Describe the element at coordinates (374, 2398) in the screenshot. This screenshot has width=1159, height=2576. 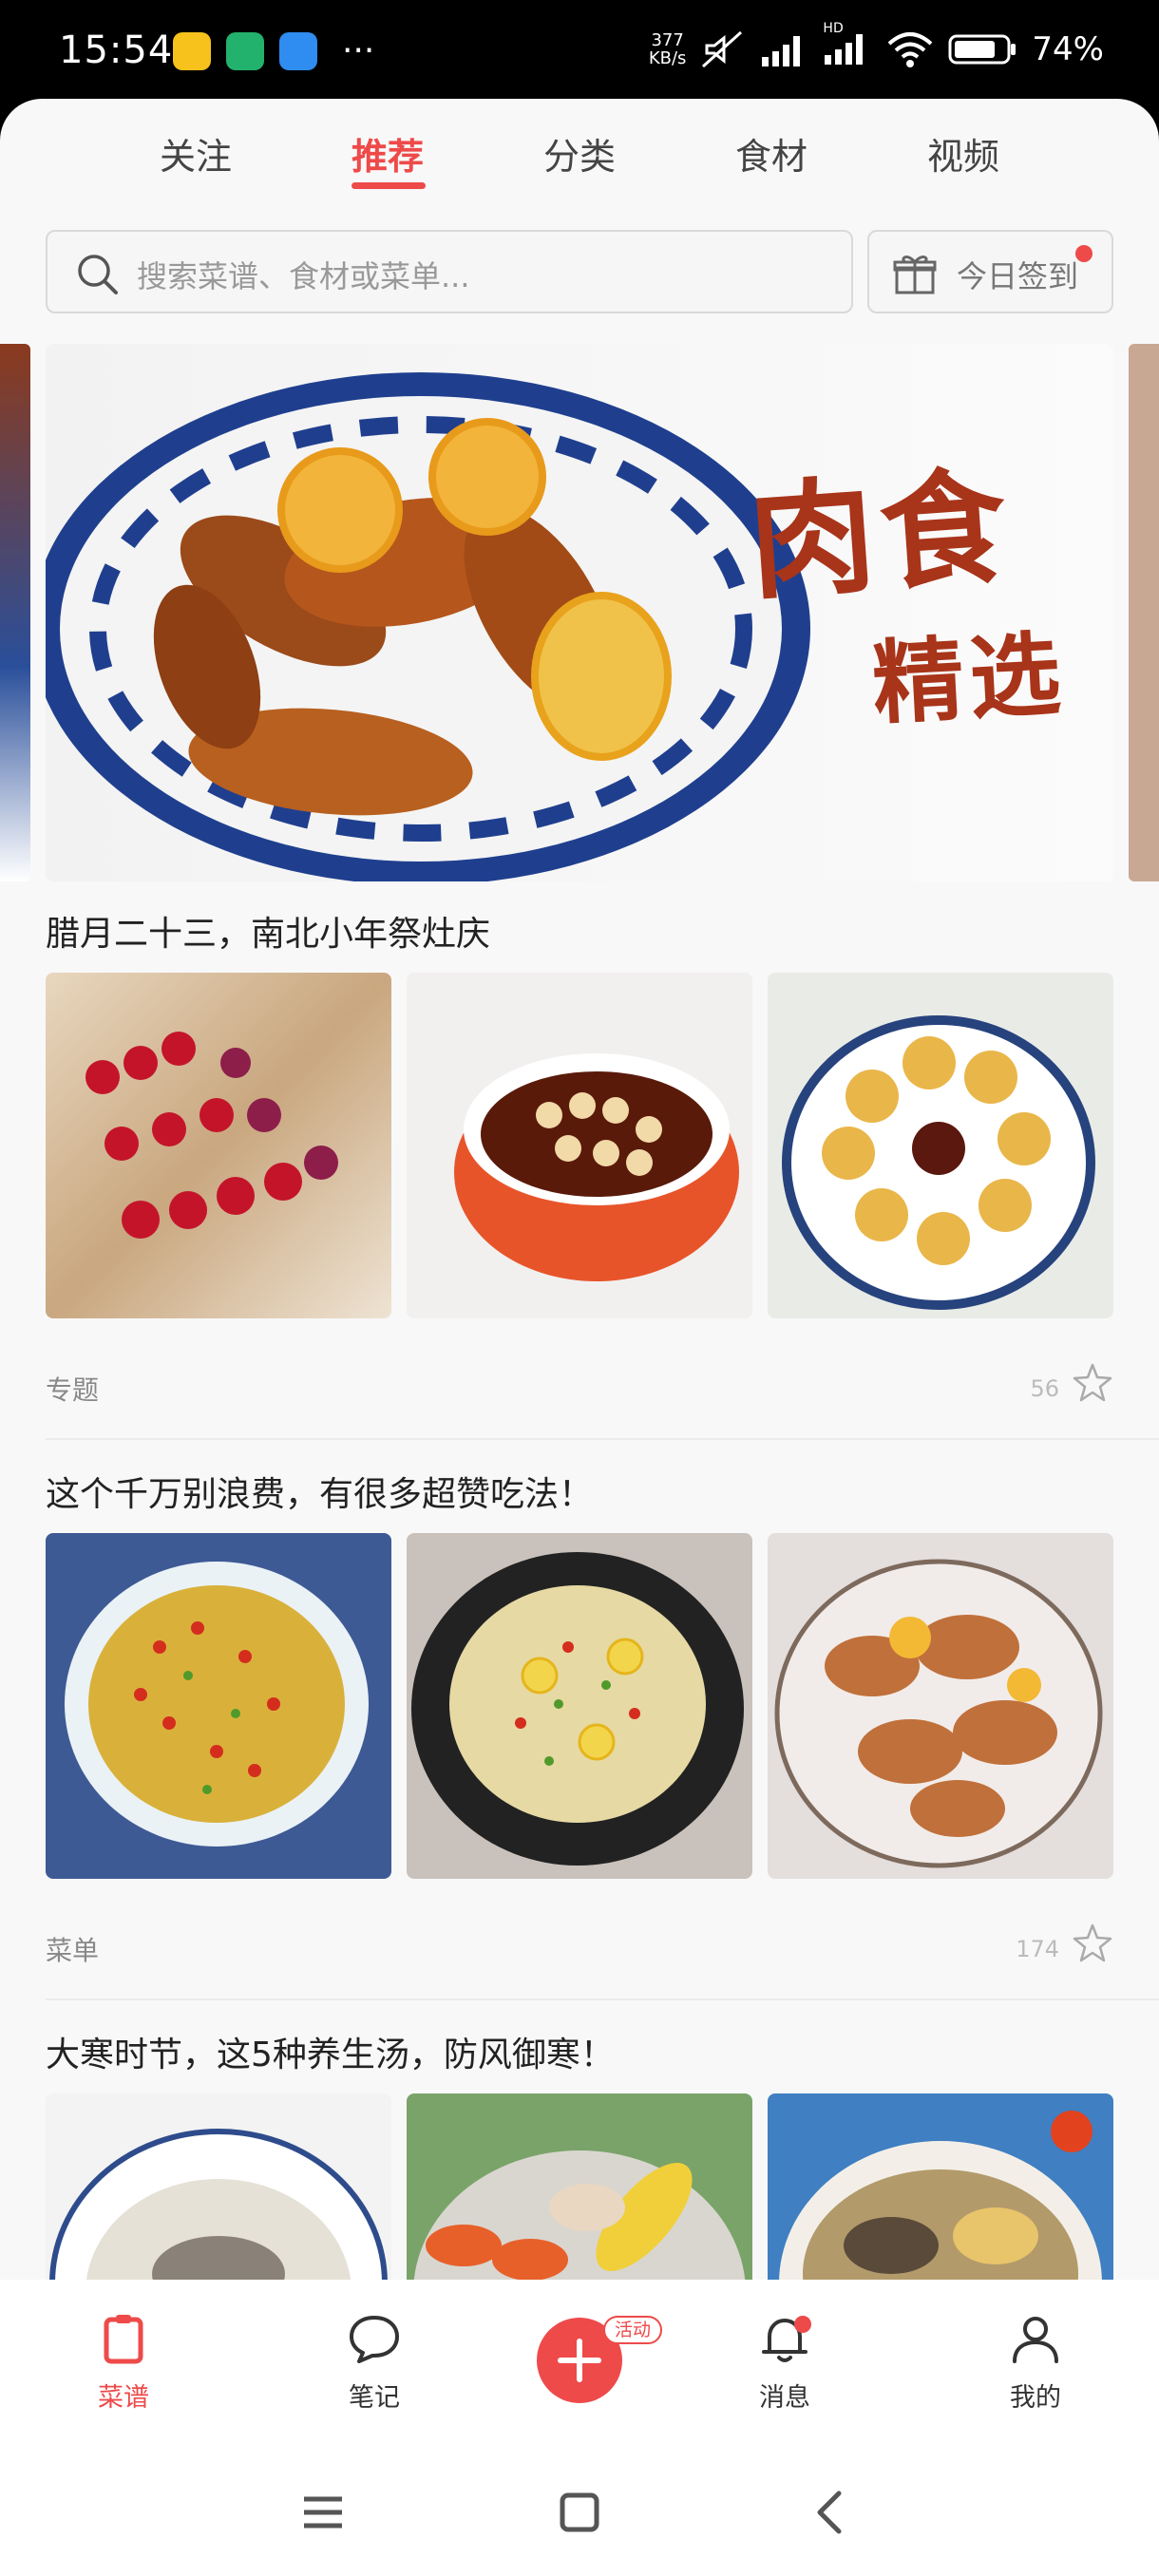
I see `nav-label: 笔记` at that location.